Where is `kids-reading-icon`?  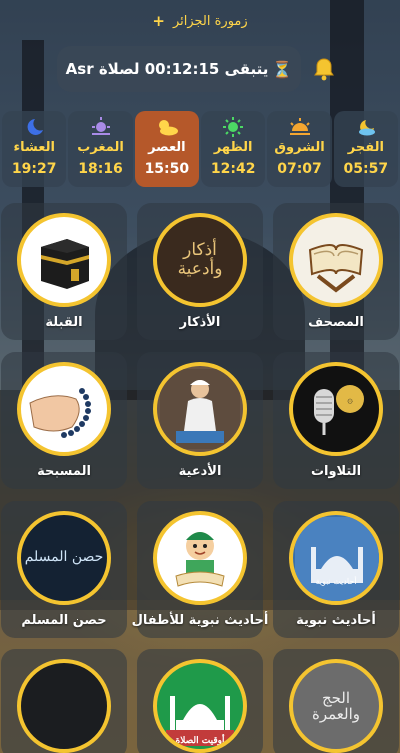 kids-reading-icon is located at coordinates (200, 557).